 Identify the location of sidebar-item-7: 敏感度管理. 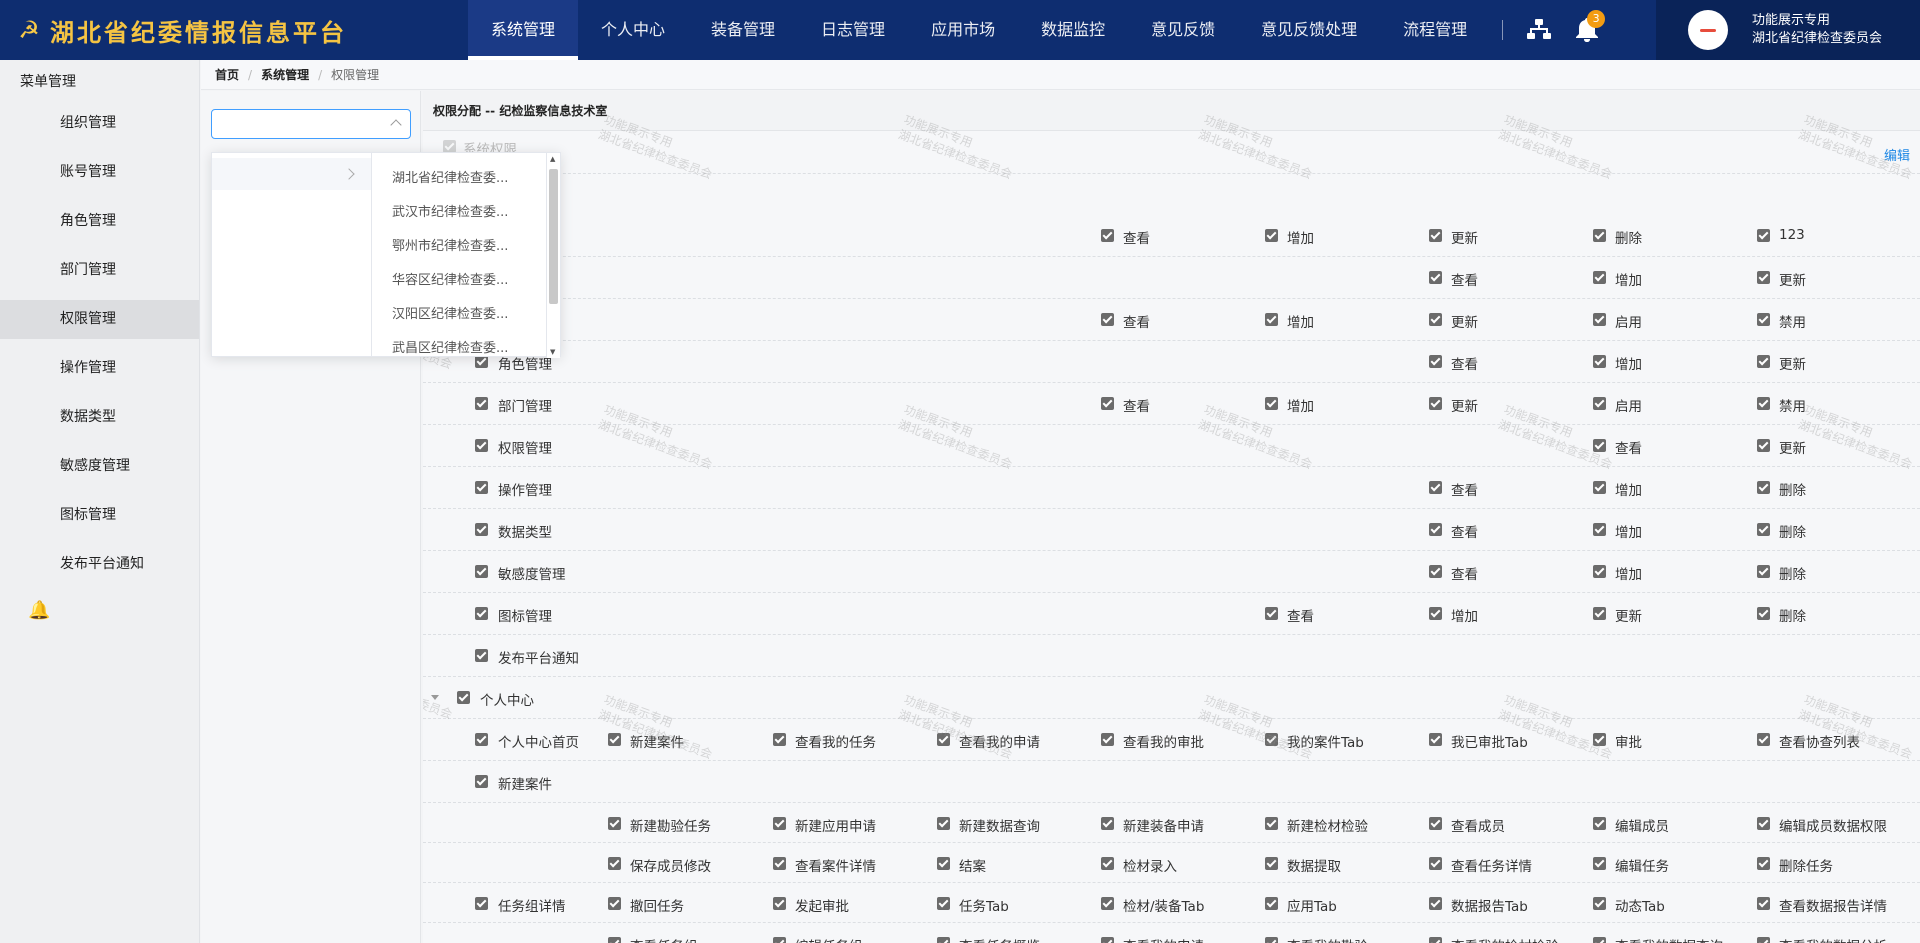
(99, 466).